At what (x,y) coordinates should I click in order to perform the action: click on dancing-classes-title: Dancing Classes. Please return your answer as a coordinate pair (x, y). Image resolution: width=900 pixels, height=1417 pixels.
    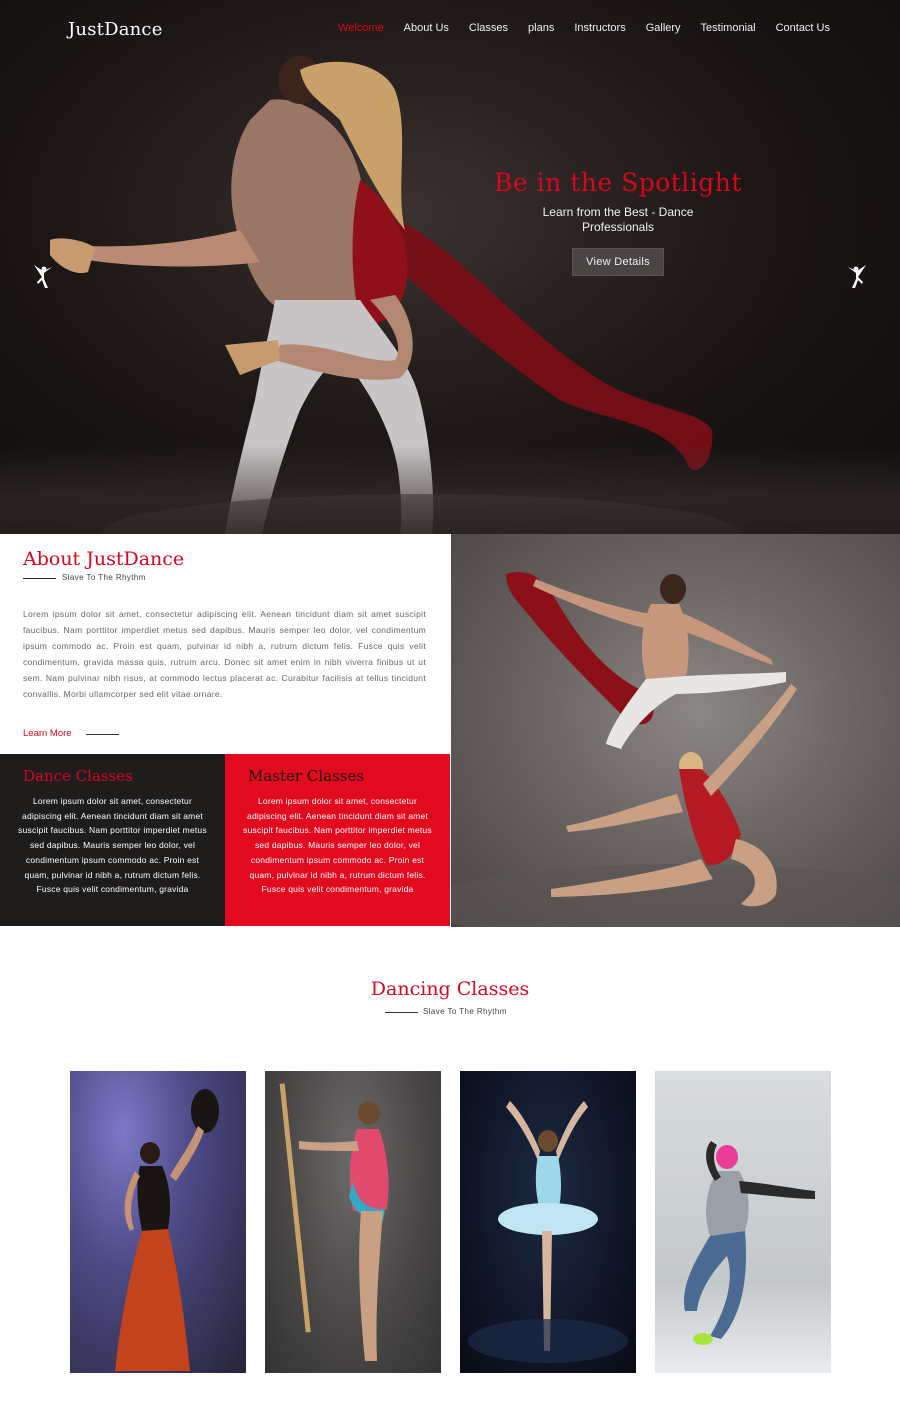
    Looking at the image, I should click on (450, 989).